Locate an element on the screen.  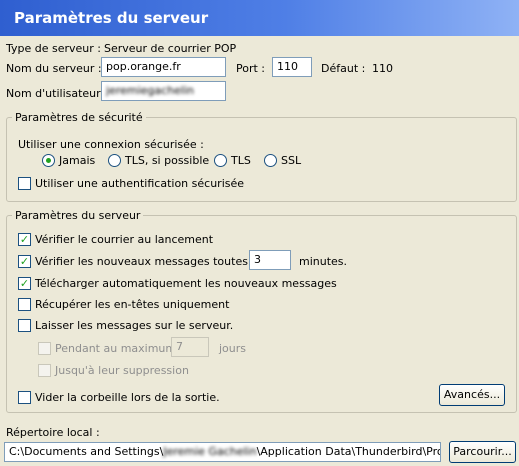
username-label: Nom d'utilisateur : is located at coordinates (57, 93).